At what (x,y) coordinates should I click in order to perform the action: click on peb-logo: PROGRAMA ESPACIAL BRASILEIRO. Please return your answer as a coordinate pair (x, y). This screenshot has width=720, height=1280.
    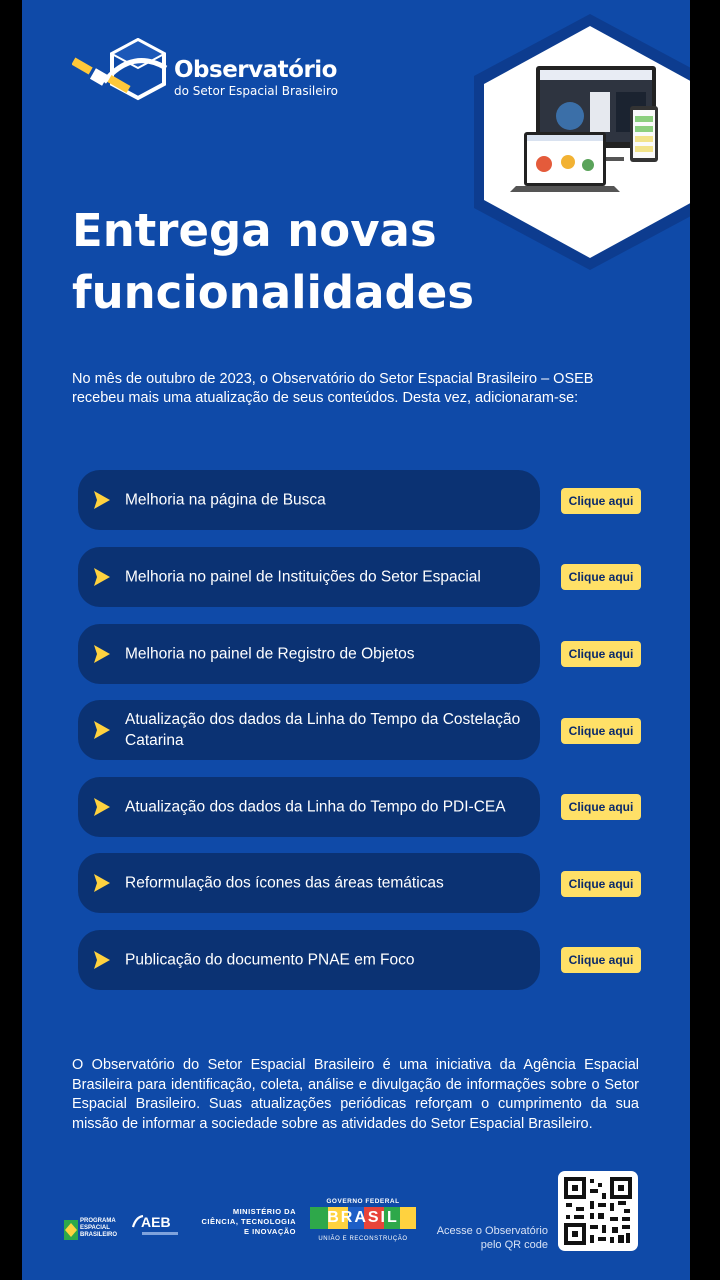
    Looking at the image, I should click on (99, 1230).